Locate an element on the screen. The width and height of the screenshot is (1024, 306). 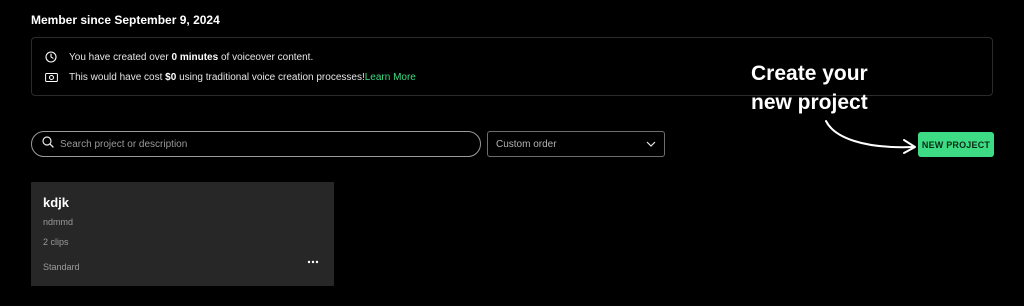
project-clip-count: 2 clips is located at coordinates (56, 242).